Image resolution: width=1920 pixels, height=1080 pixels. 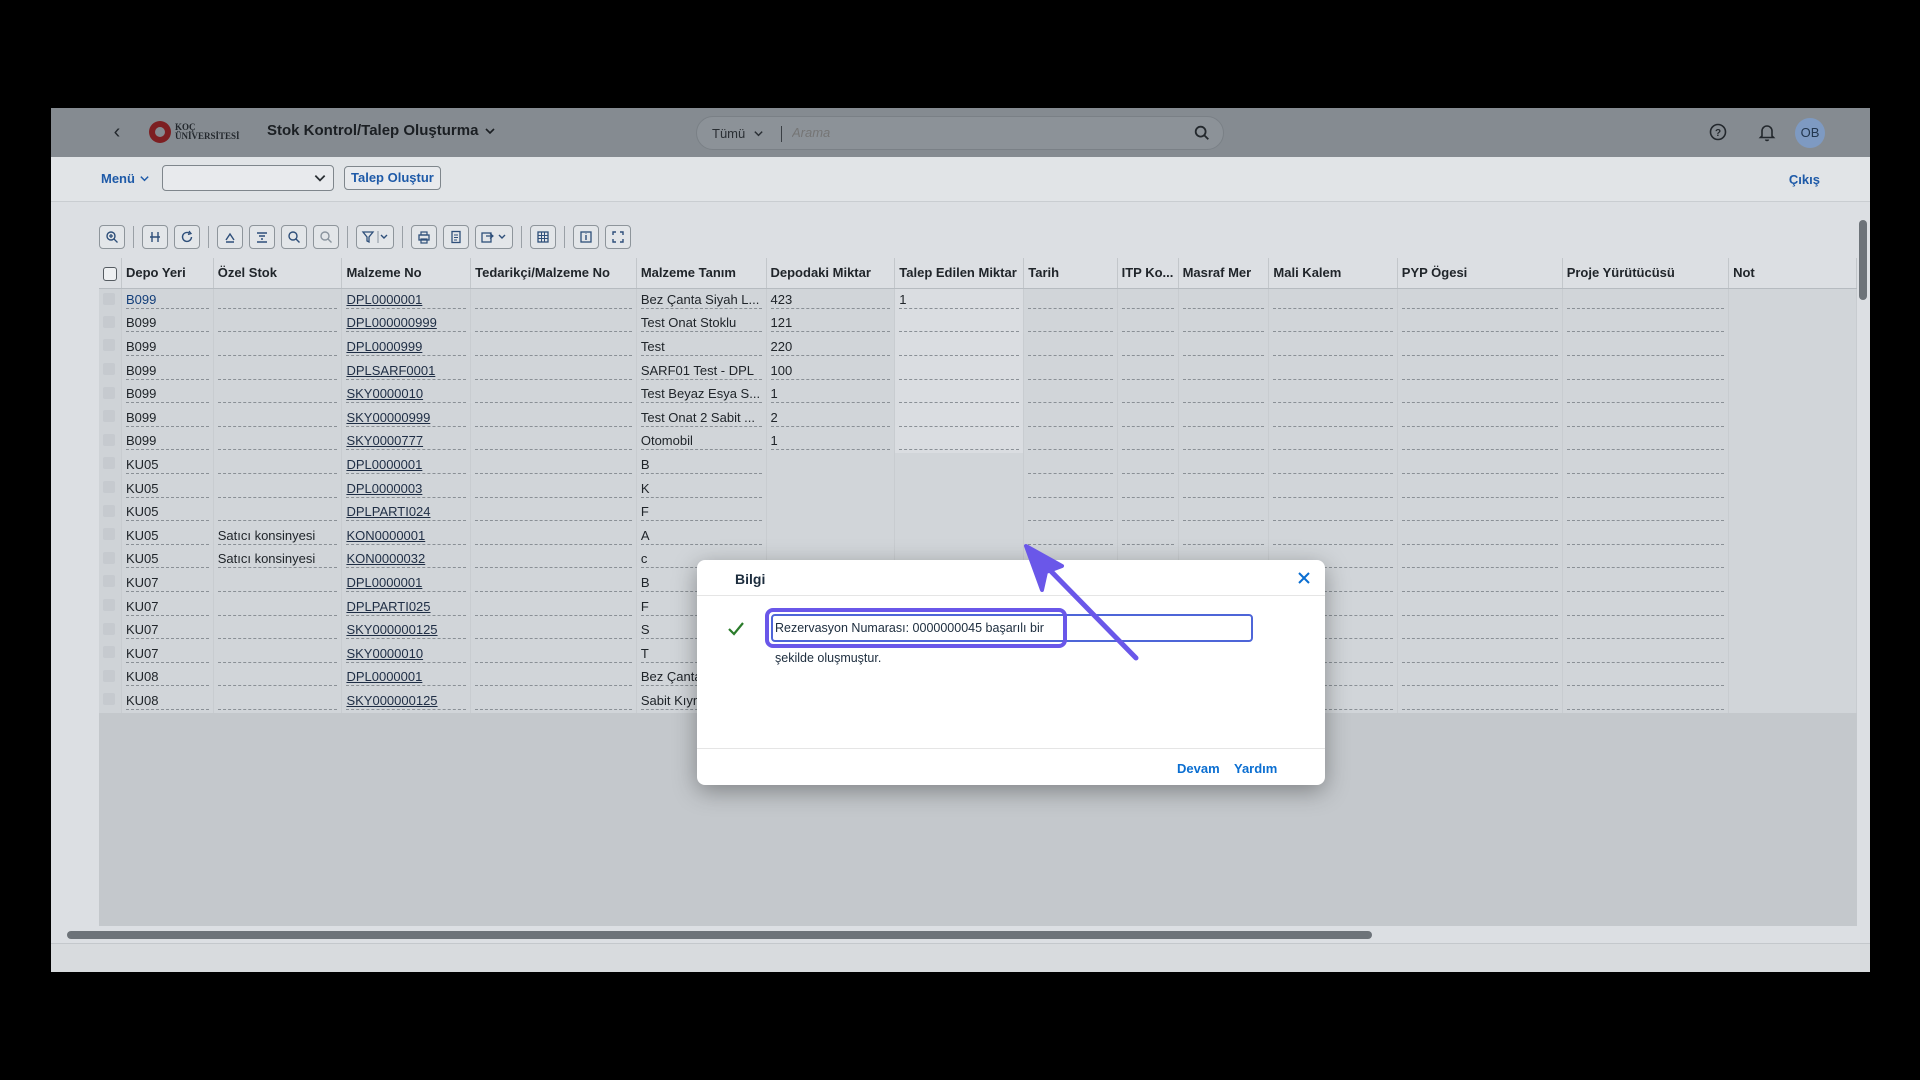 What do you see at coordinates (831, 441) in the screenshot?
I see `table-cell: 1` at bounding box center [831, 441].